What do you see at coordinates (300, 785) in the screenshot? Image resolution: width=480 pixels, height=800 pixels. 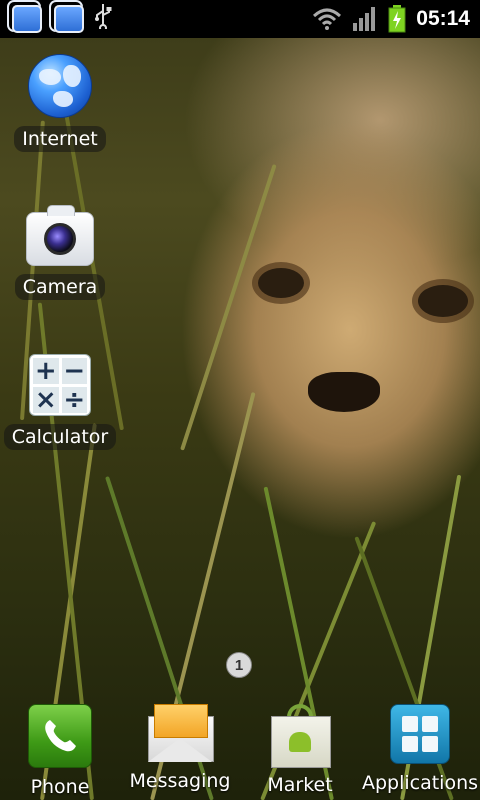 I see `dock-label: Market` at bounding box center [300, 785].